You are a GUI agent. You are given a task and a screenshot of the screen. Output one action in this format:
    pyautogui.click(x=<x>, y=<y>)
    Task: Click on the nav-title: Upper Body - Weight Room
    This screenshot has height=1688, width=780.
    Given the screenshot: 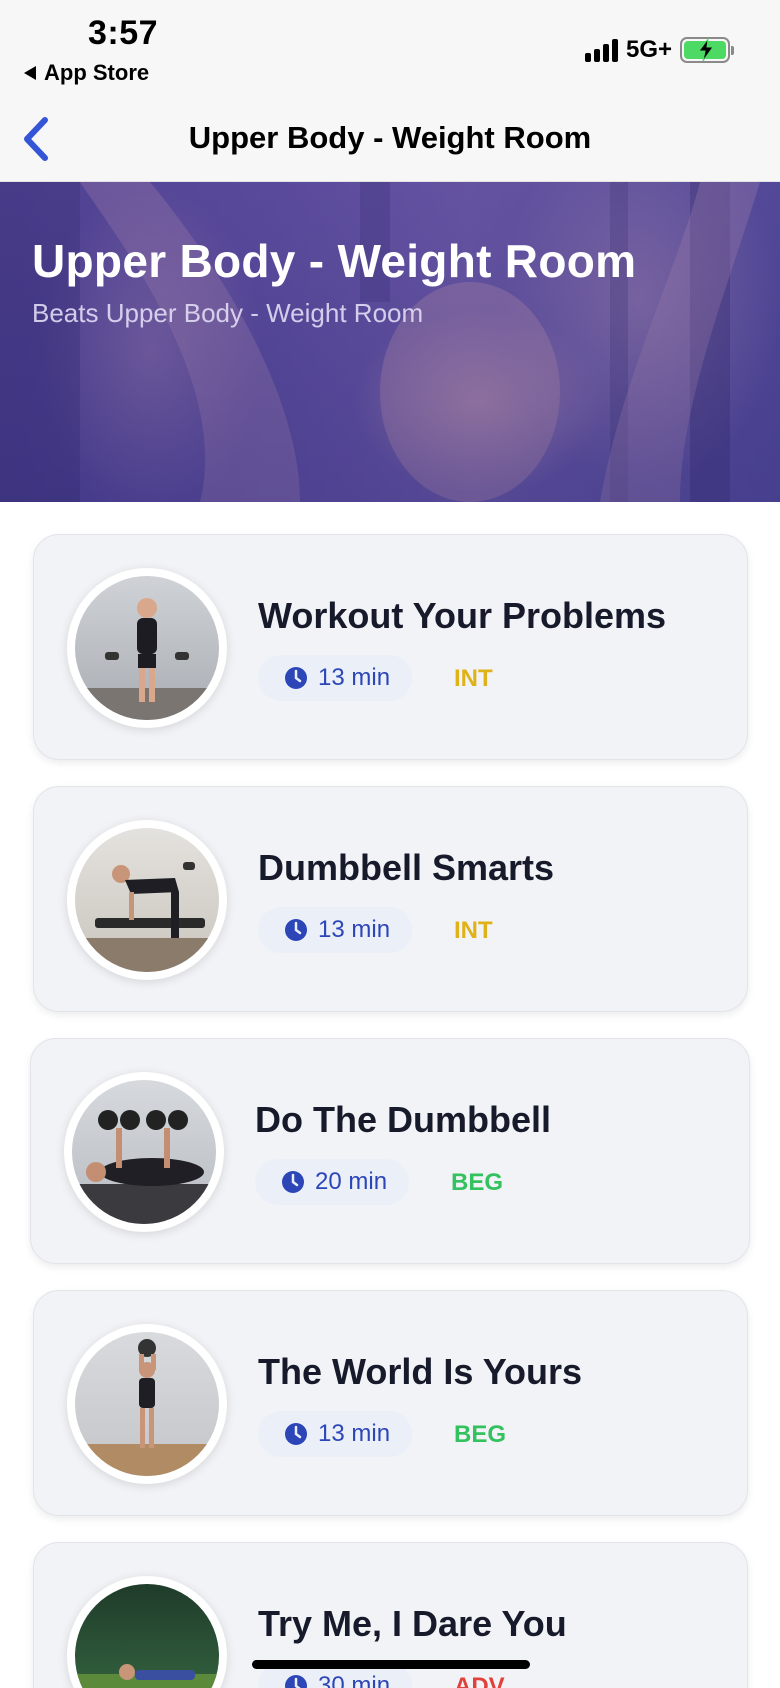 What is the action you would take?
    pyautogui.click(x=390, y=137)
    